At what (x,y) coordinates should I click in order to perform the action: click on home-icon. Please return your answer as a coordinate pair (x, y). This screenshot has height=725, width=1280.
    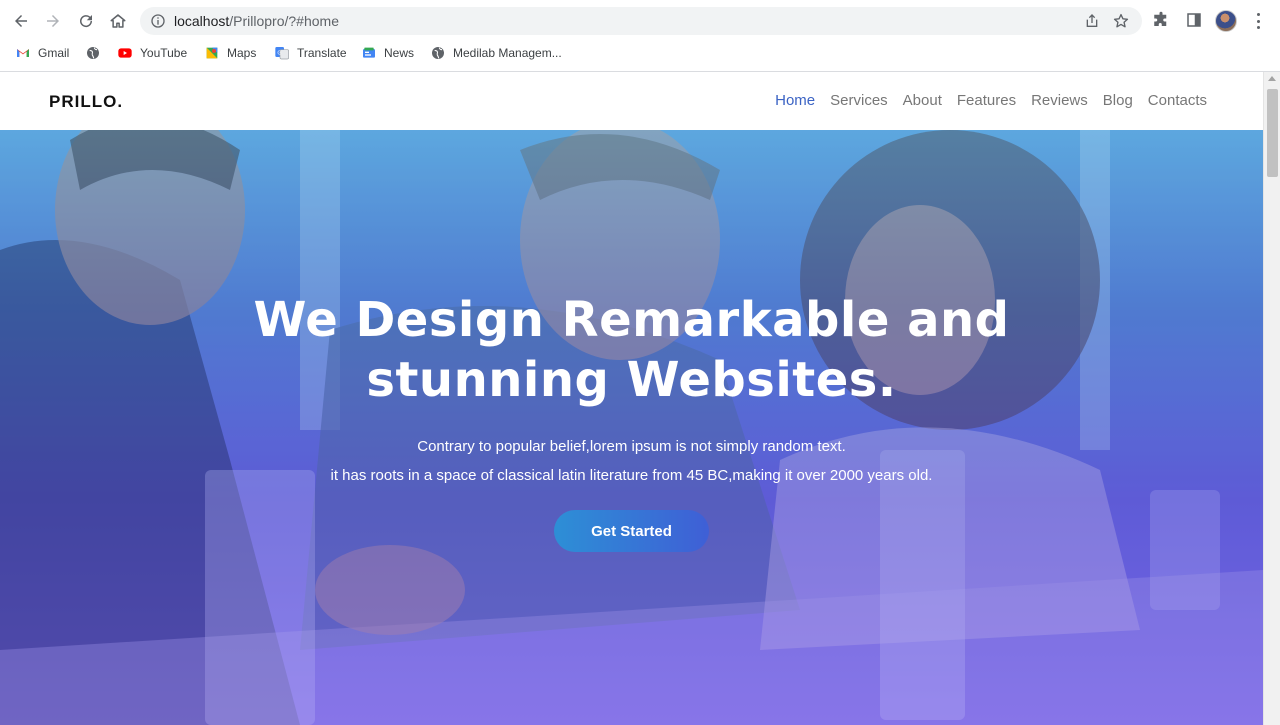
    Looking at the image, I should click on (118, 21).